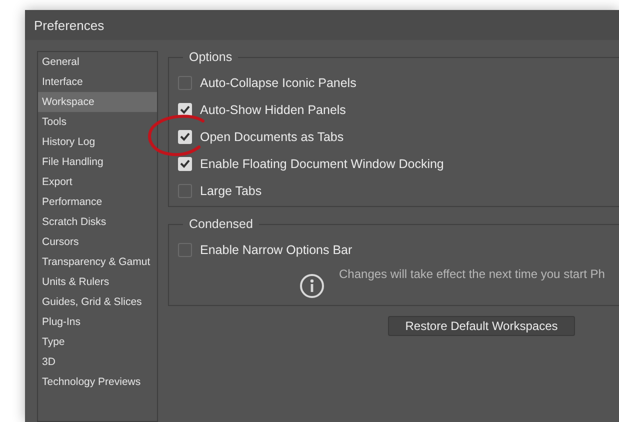  I want to click on sidebar-item: Guides, Grid & Slices, so click(97, 302).